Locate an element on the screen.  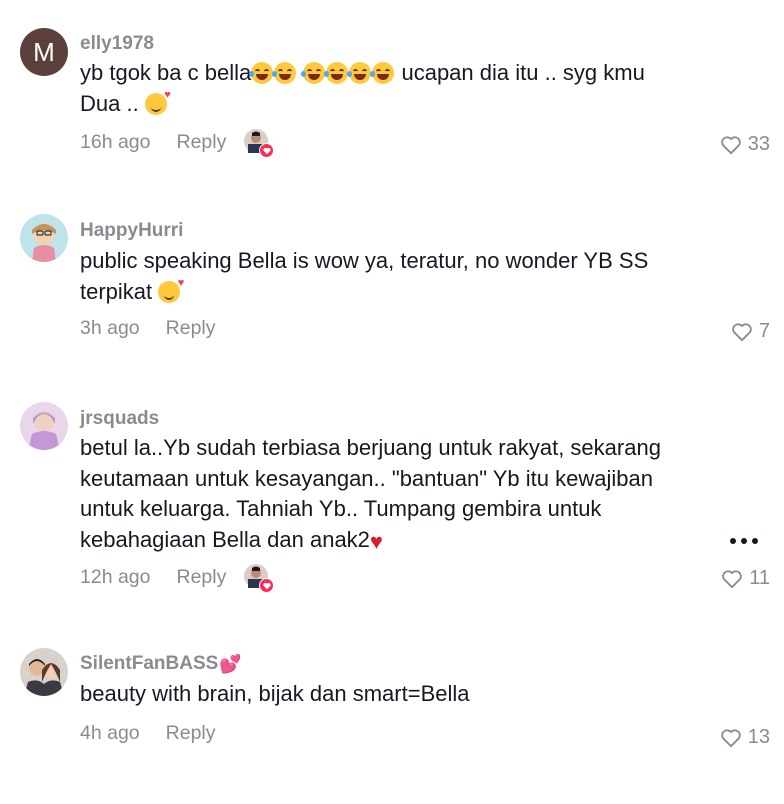
like-count: 7 is located at coordinates (764, 331).